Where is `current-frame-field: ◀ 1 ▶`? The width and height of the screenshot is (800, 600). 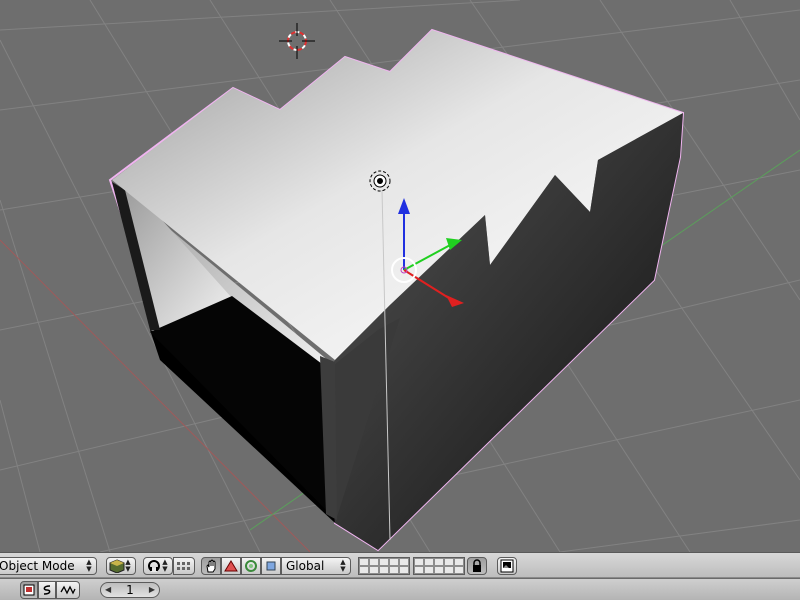 current-frame-field: ◀ 1 ▶ is located at coordinates (130, 590).